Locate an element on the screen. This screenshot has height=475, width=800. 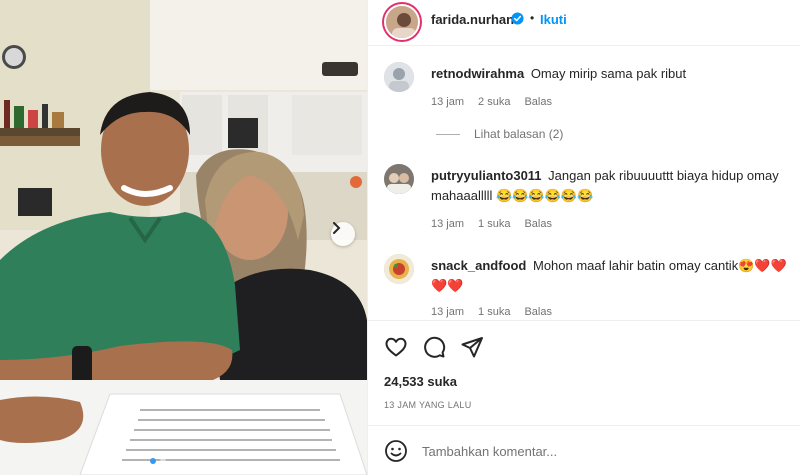
follow-button: Ikuti is located at coordinates (553, 19).